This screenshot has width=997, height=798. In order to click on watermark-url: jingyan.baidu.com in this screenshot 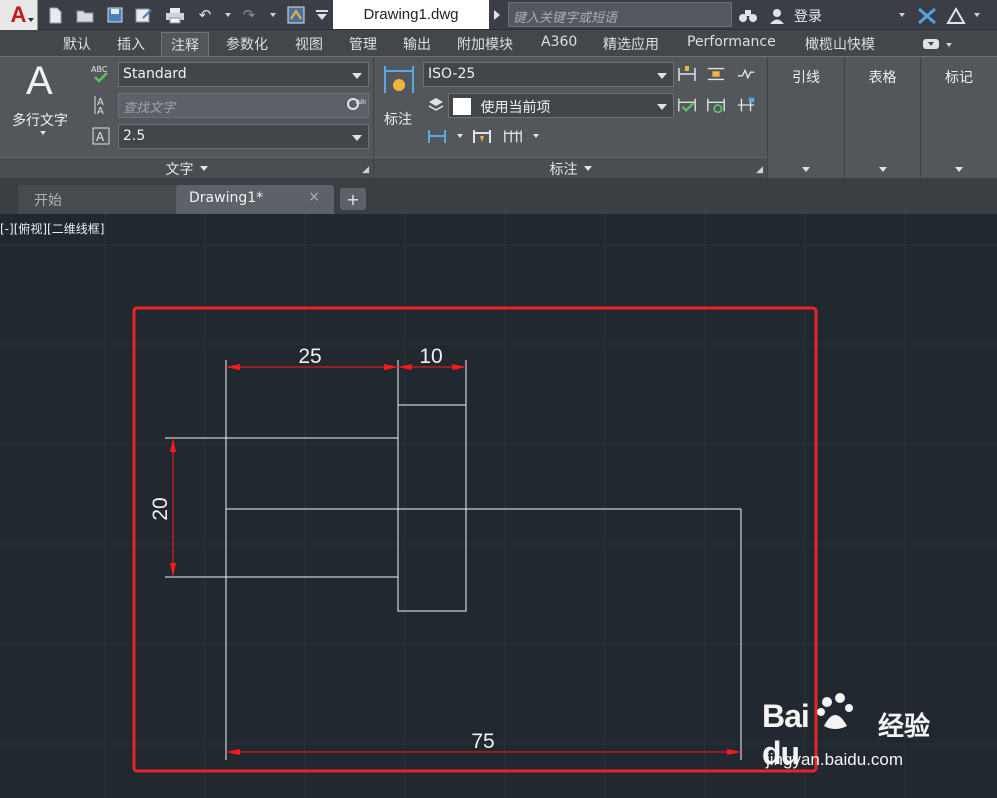, I will do `click(835, 759)`.